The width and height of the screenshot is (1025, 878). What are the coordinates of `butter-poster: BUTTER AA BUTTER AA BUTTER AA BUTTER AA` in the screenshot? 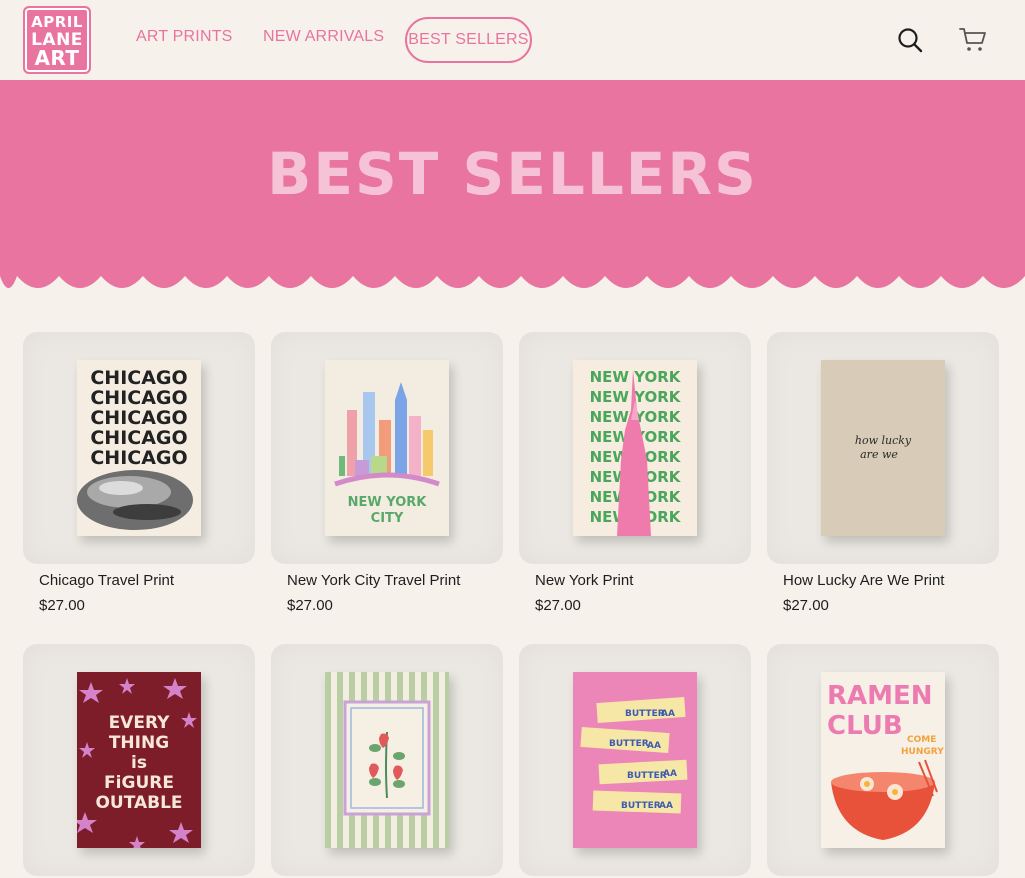 It's located at (635, 760).